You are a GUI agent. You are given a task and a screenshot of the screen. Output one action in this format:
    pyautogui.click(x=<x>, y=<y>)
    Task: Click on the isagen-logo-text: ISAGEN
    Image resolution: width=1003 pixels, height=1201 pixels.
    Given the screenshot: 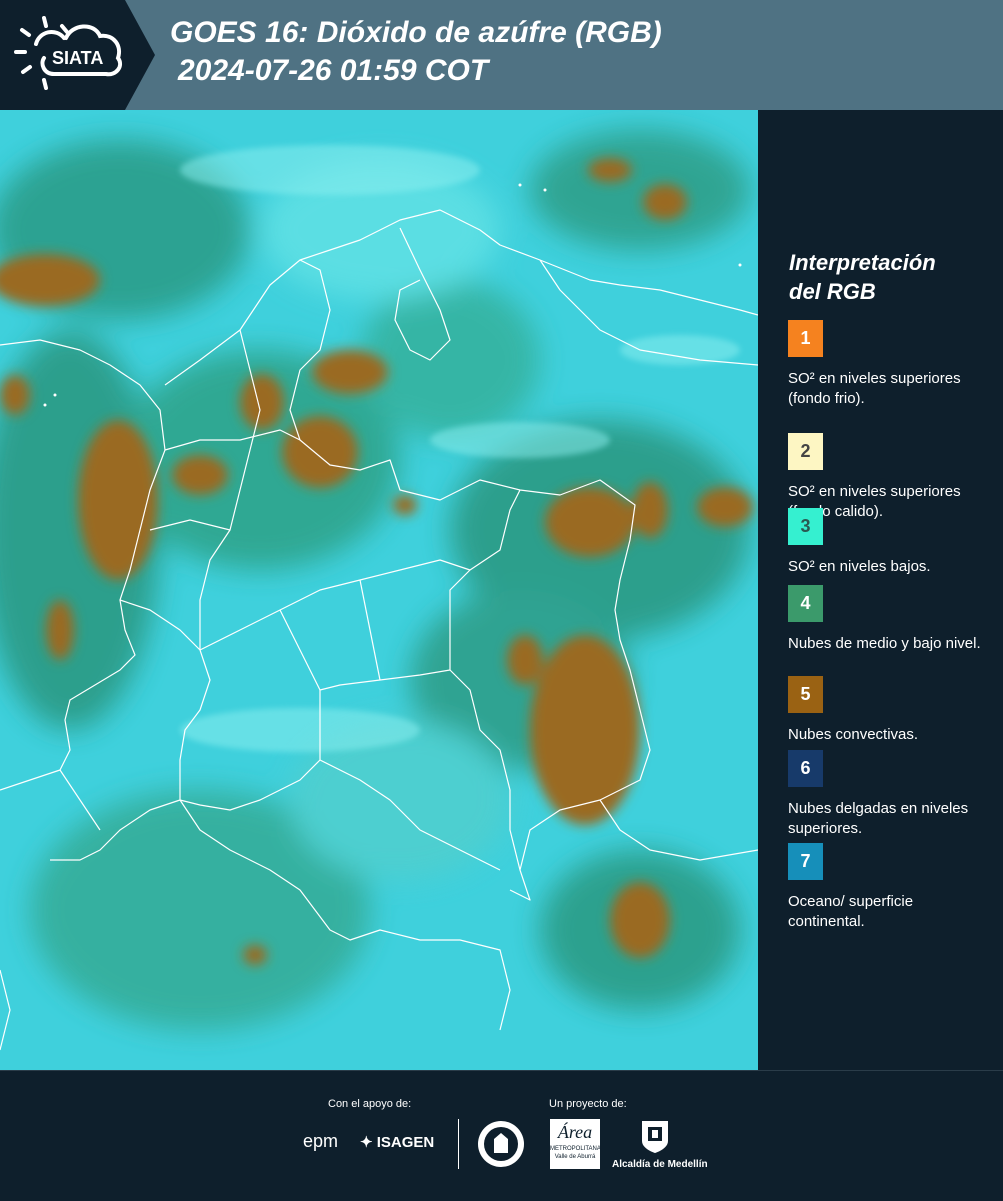 What is the action you would take?
    pyautogui.click(x=405, y=1142)
    